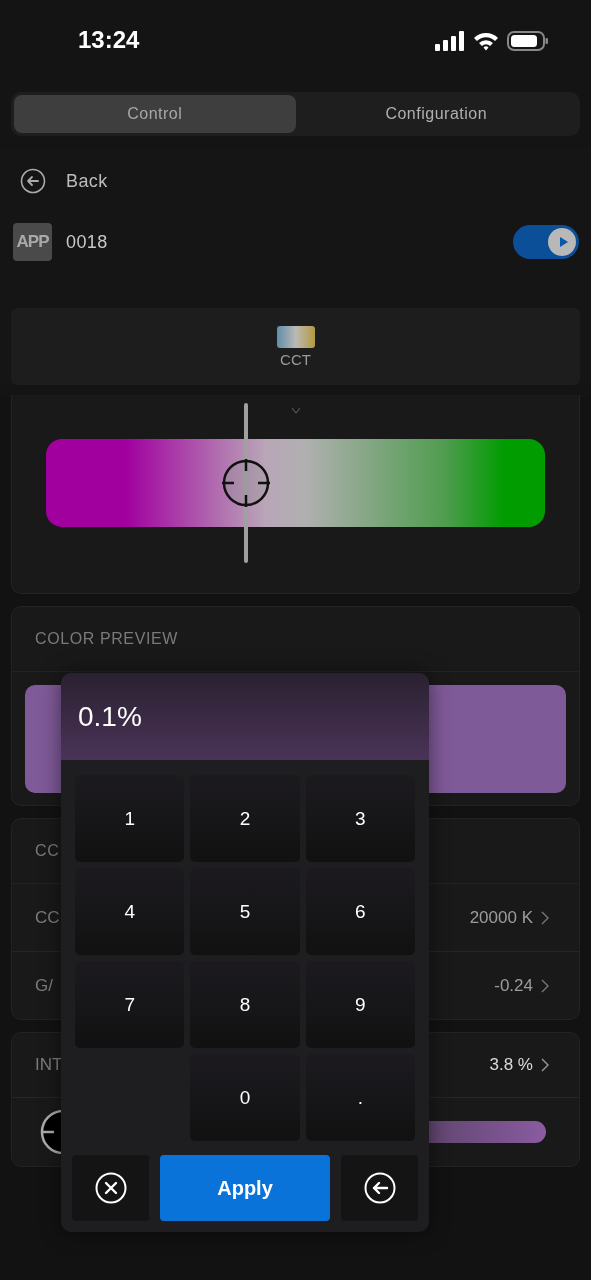  Describe the element at coordinates (106, 639) in the screenshot. I see `section-title: COLOR PREVIEW` at that location.